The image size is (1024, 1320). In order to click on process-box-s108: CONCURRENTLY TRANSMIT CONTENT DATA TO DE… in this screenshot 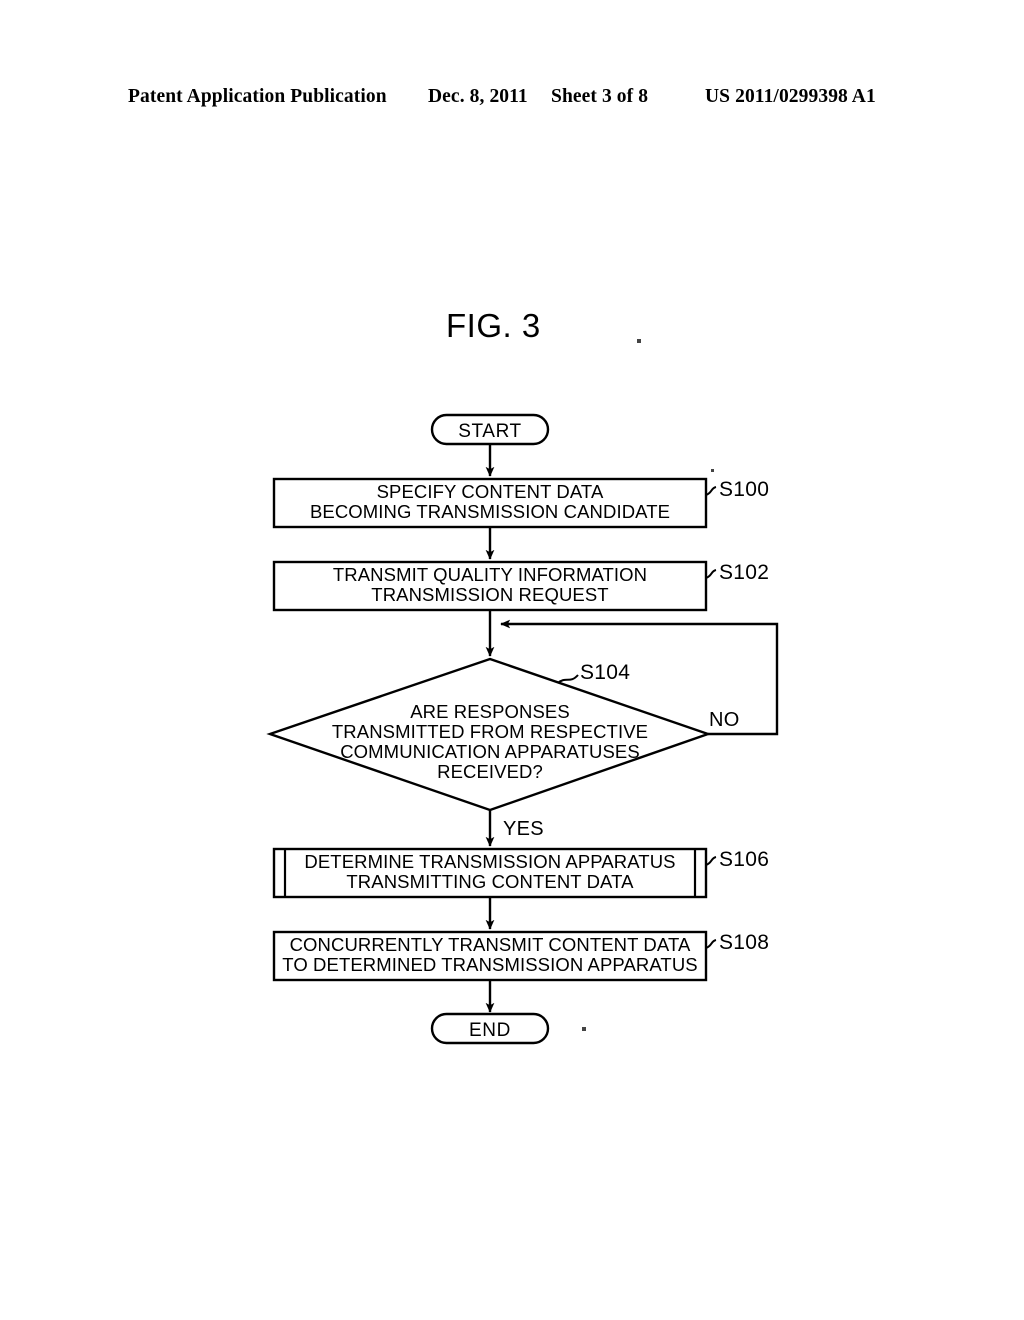, I will do `click(490, 956)`.